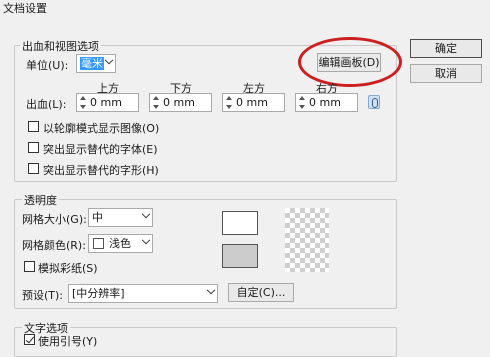 The width and height of the screenshot is (490, 357). What do you see at coordinates (40, 200) in the screenshot?
I see `transparency-legend: 透明度` at bounding box center [40, 200].